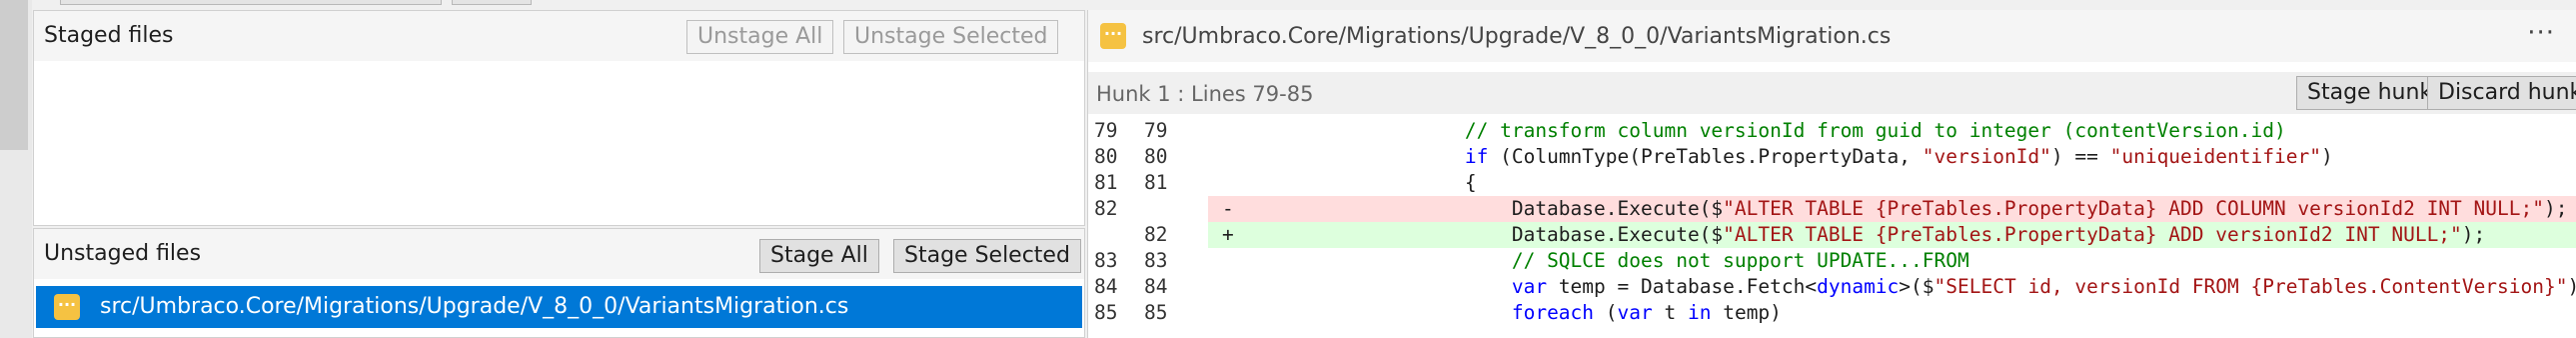 This screenshot has height=338, width=2576. Describe the element at coordinates (987, 256) in the screenshot. I see `stage-selected-button: Stage Selected` at that location.